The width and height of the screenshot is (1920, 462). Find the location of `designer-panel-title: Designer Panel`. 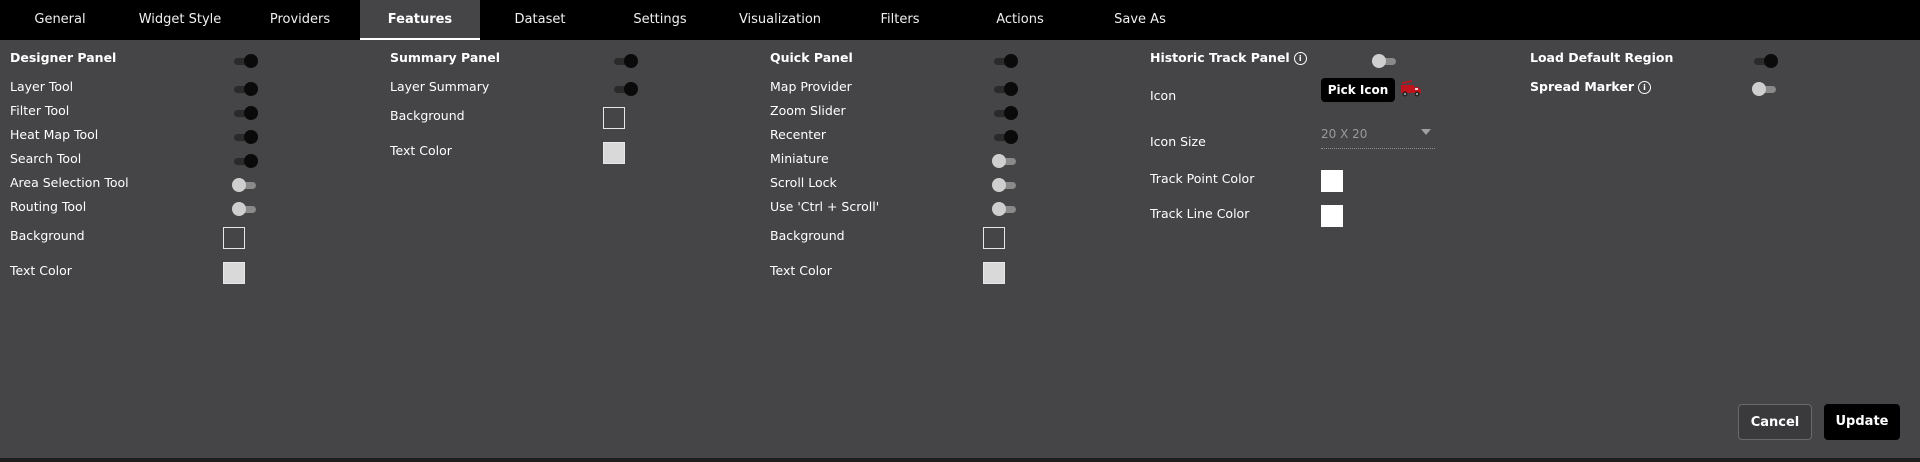

designer-panel-title: Designer Panel is located at coordinates (63, 57).